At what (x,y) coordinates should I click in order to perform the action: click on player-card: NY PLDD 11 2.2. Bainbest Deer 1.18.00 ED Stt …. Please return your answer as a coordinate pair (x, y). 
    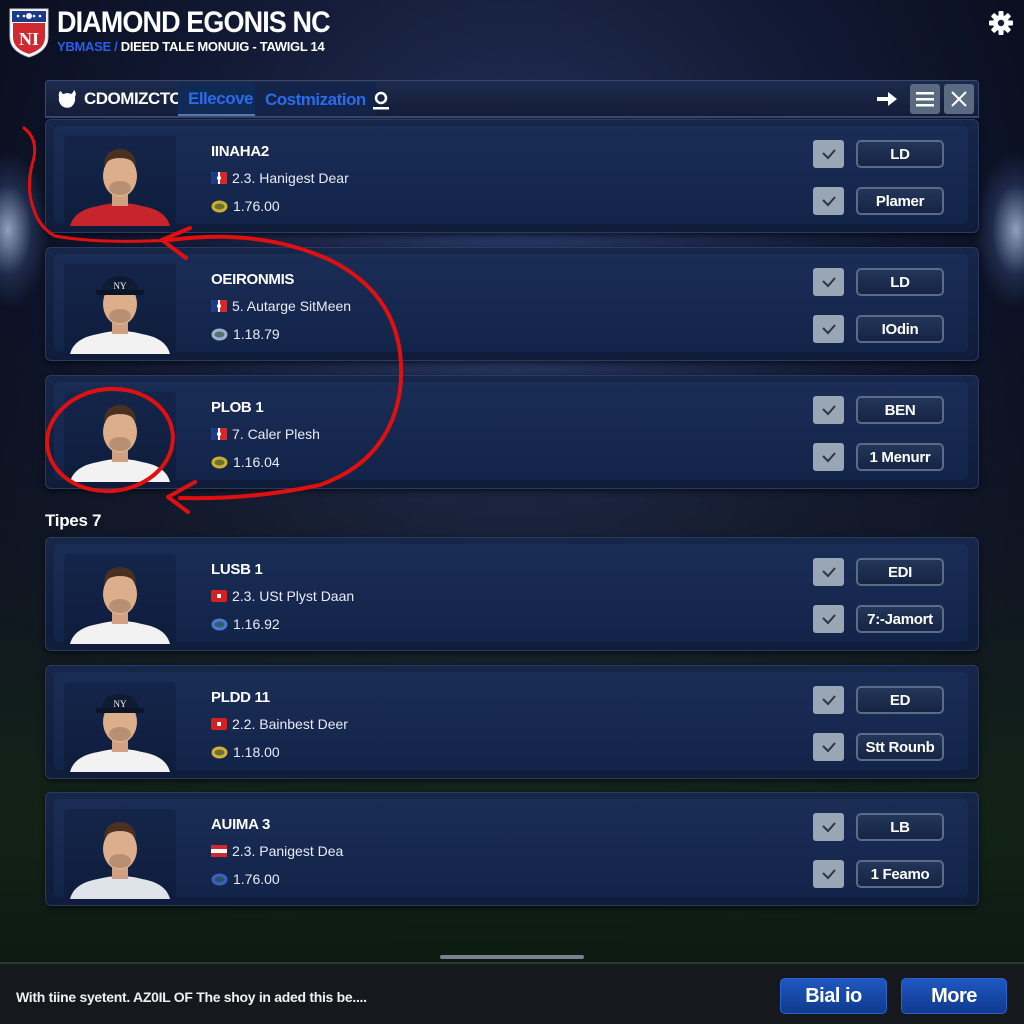
    Looking at the image, I should click on (512, 722).